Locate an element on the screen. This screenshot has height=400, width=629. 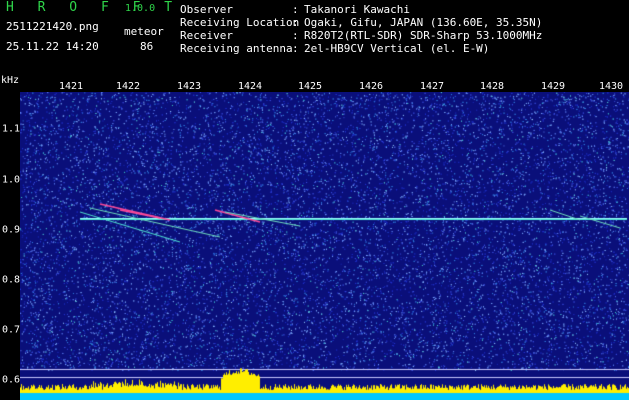
observer-label: Observer is located at coordinates (206, 9).